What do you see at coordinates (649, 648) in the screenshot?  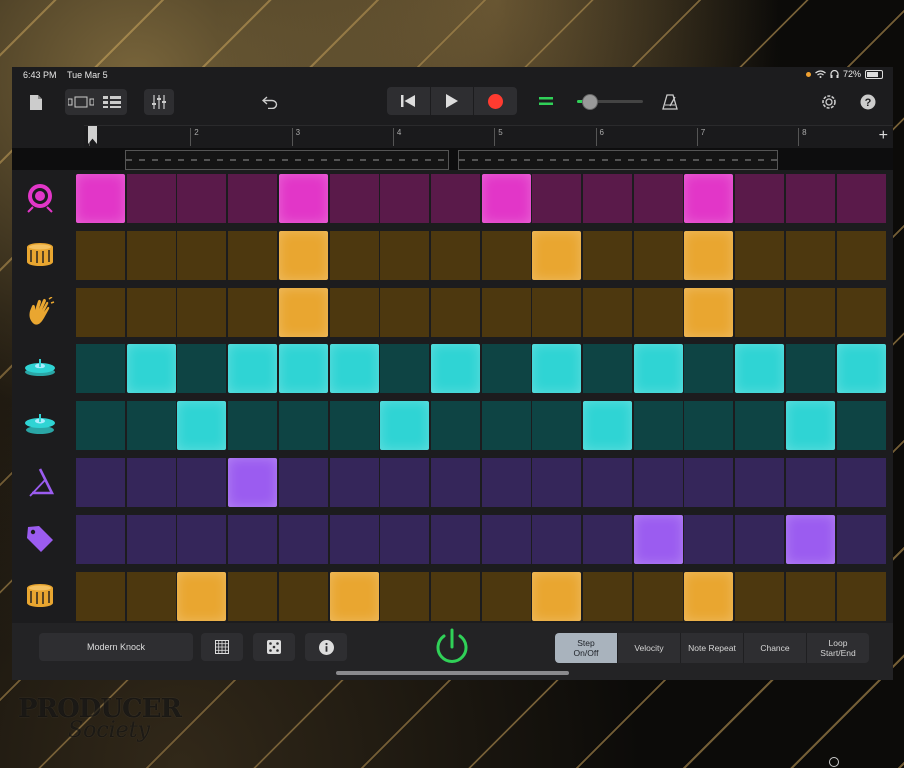 I see `mode-velocity: Velocity` at bounding box center [649, 648].